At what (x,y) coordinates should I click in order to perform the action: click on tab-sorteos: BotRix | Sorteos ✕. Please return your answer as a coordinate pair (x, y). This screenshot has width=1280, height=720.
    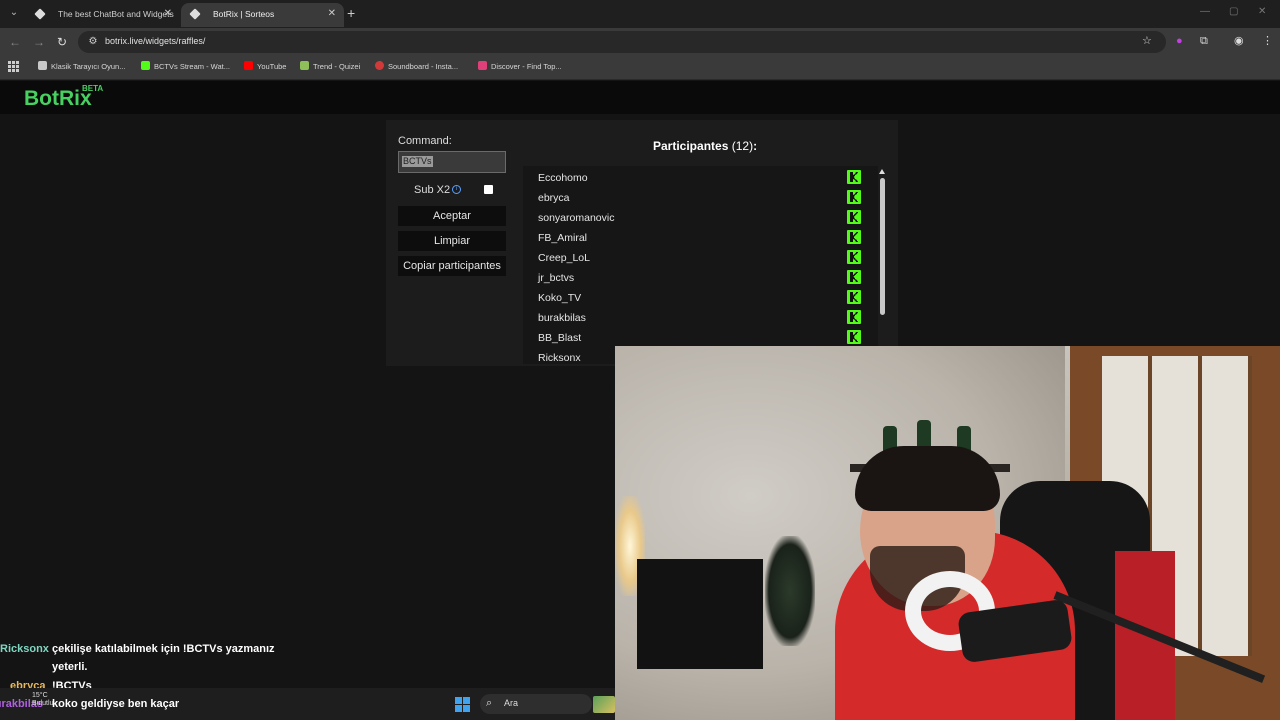
    Looking at the image, I should click on (262, 15).